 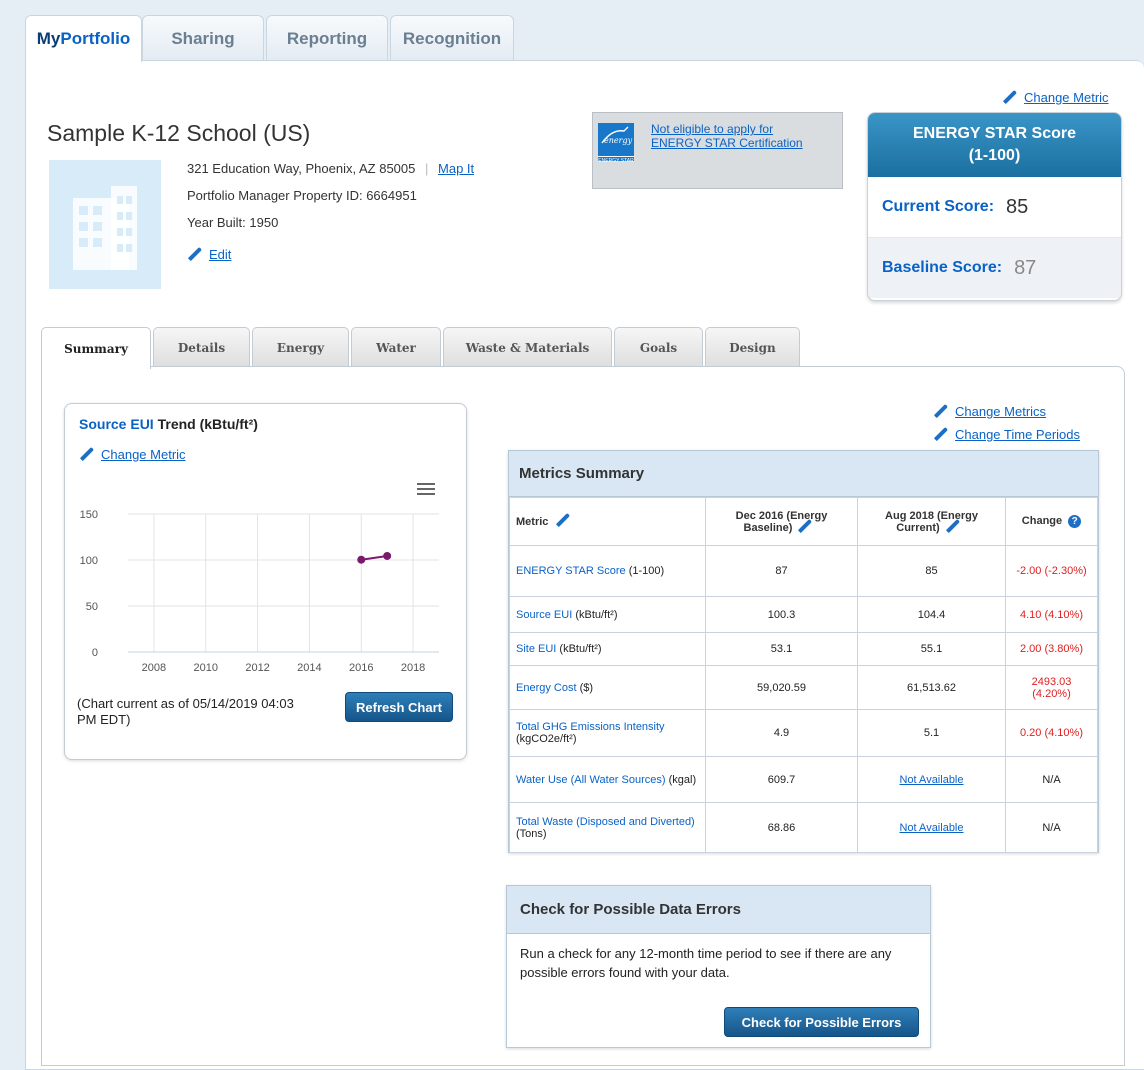 What do you see at coordinates (752, 347) in the screenshot?
I see `tab-design: Design` at bounding box center [752, 347].